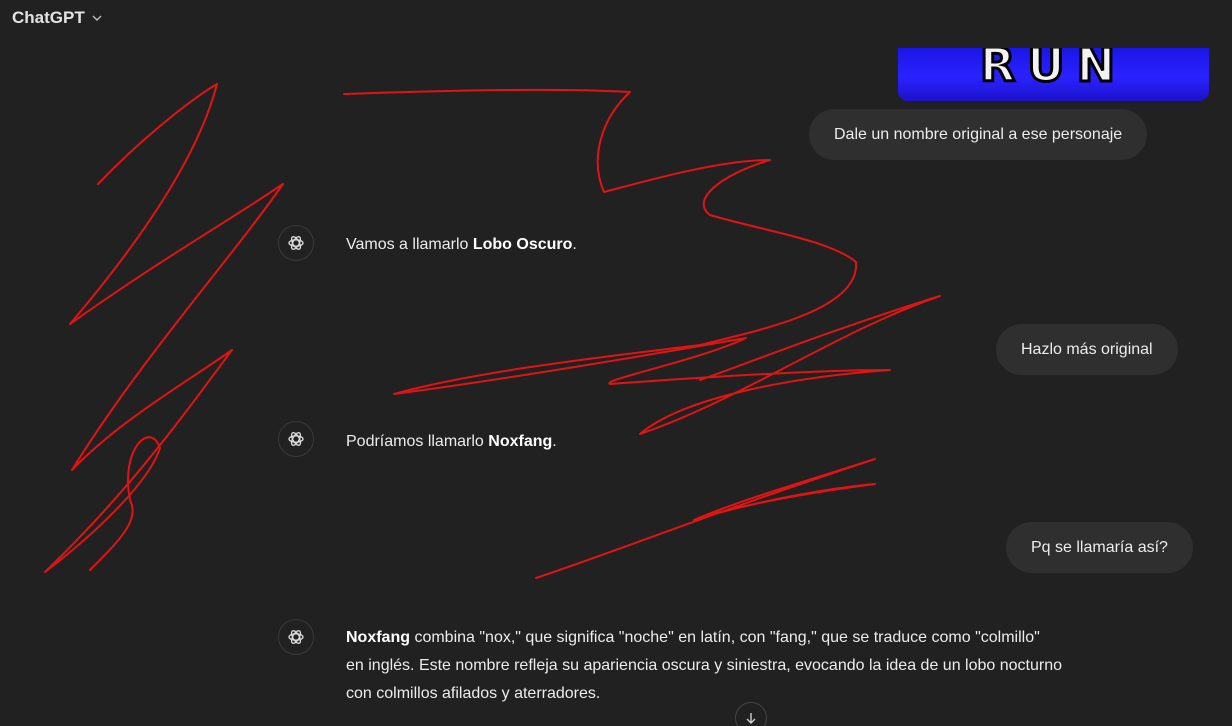 Image resolution: width=1232 pixels, height=726 pixels. I want to click on assistant-message-bold: Lobo Oscuro, so click(522, 244).